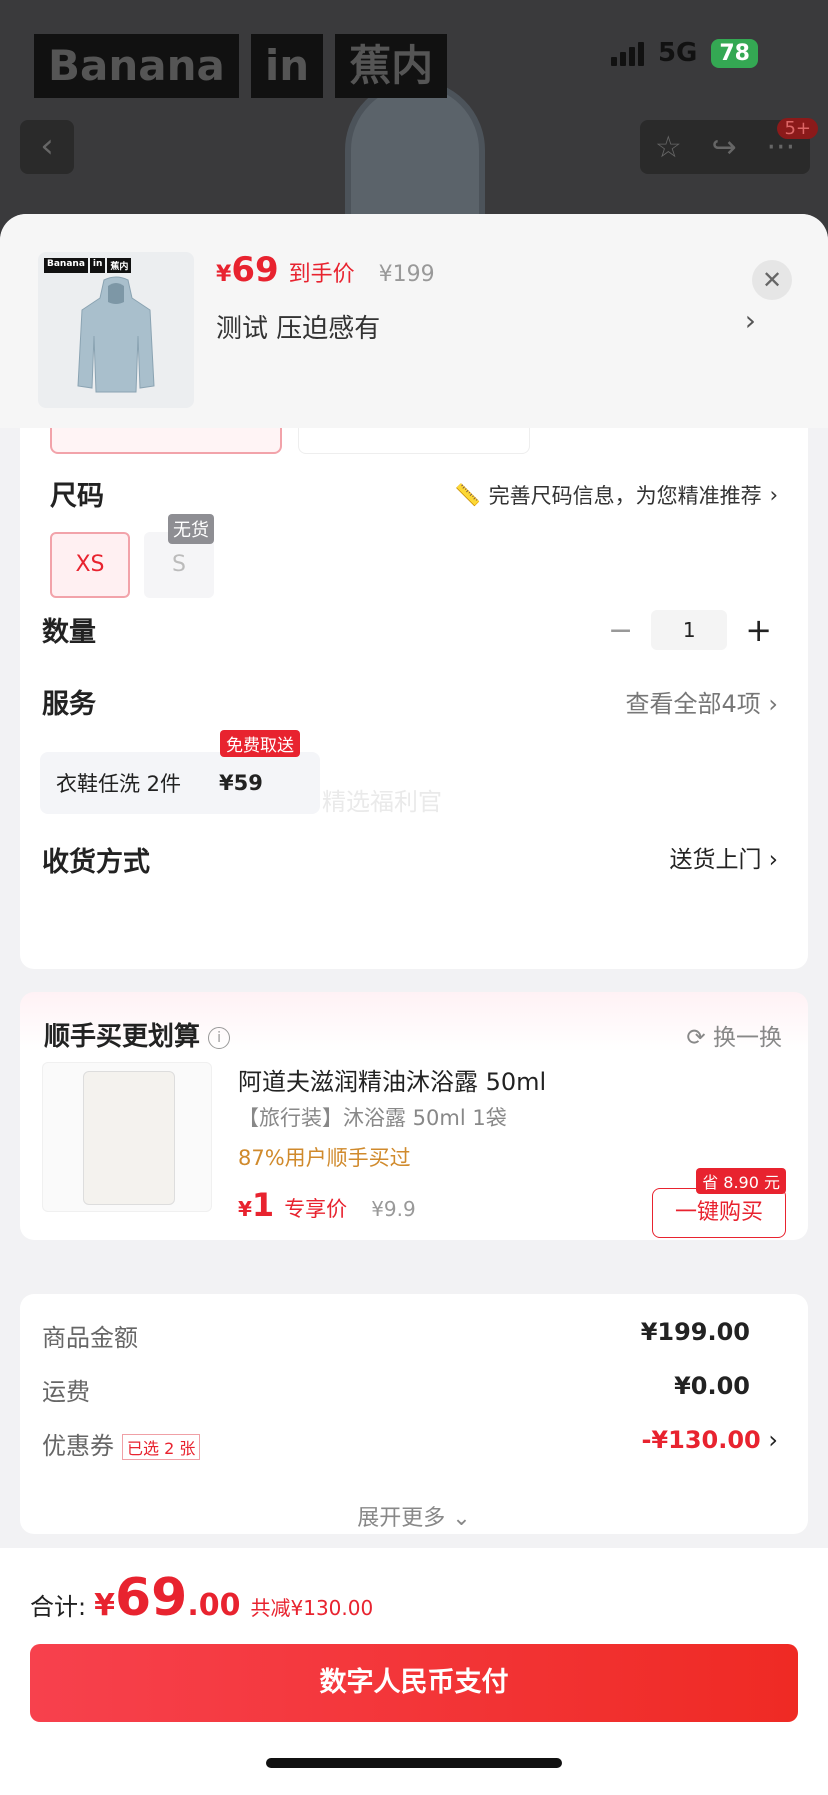 The image size is (828, 1795). What do you see at coordinates (316, 1209) in the screenshot?
I see `addon-price-tag: 专享价` at bounding box center [316, 1209].